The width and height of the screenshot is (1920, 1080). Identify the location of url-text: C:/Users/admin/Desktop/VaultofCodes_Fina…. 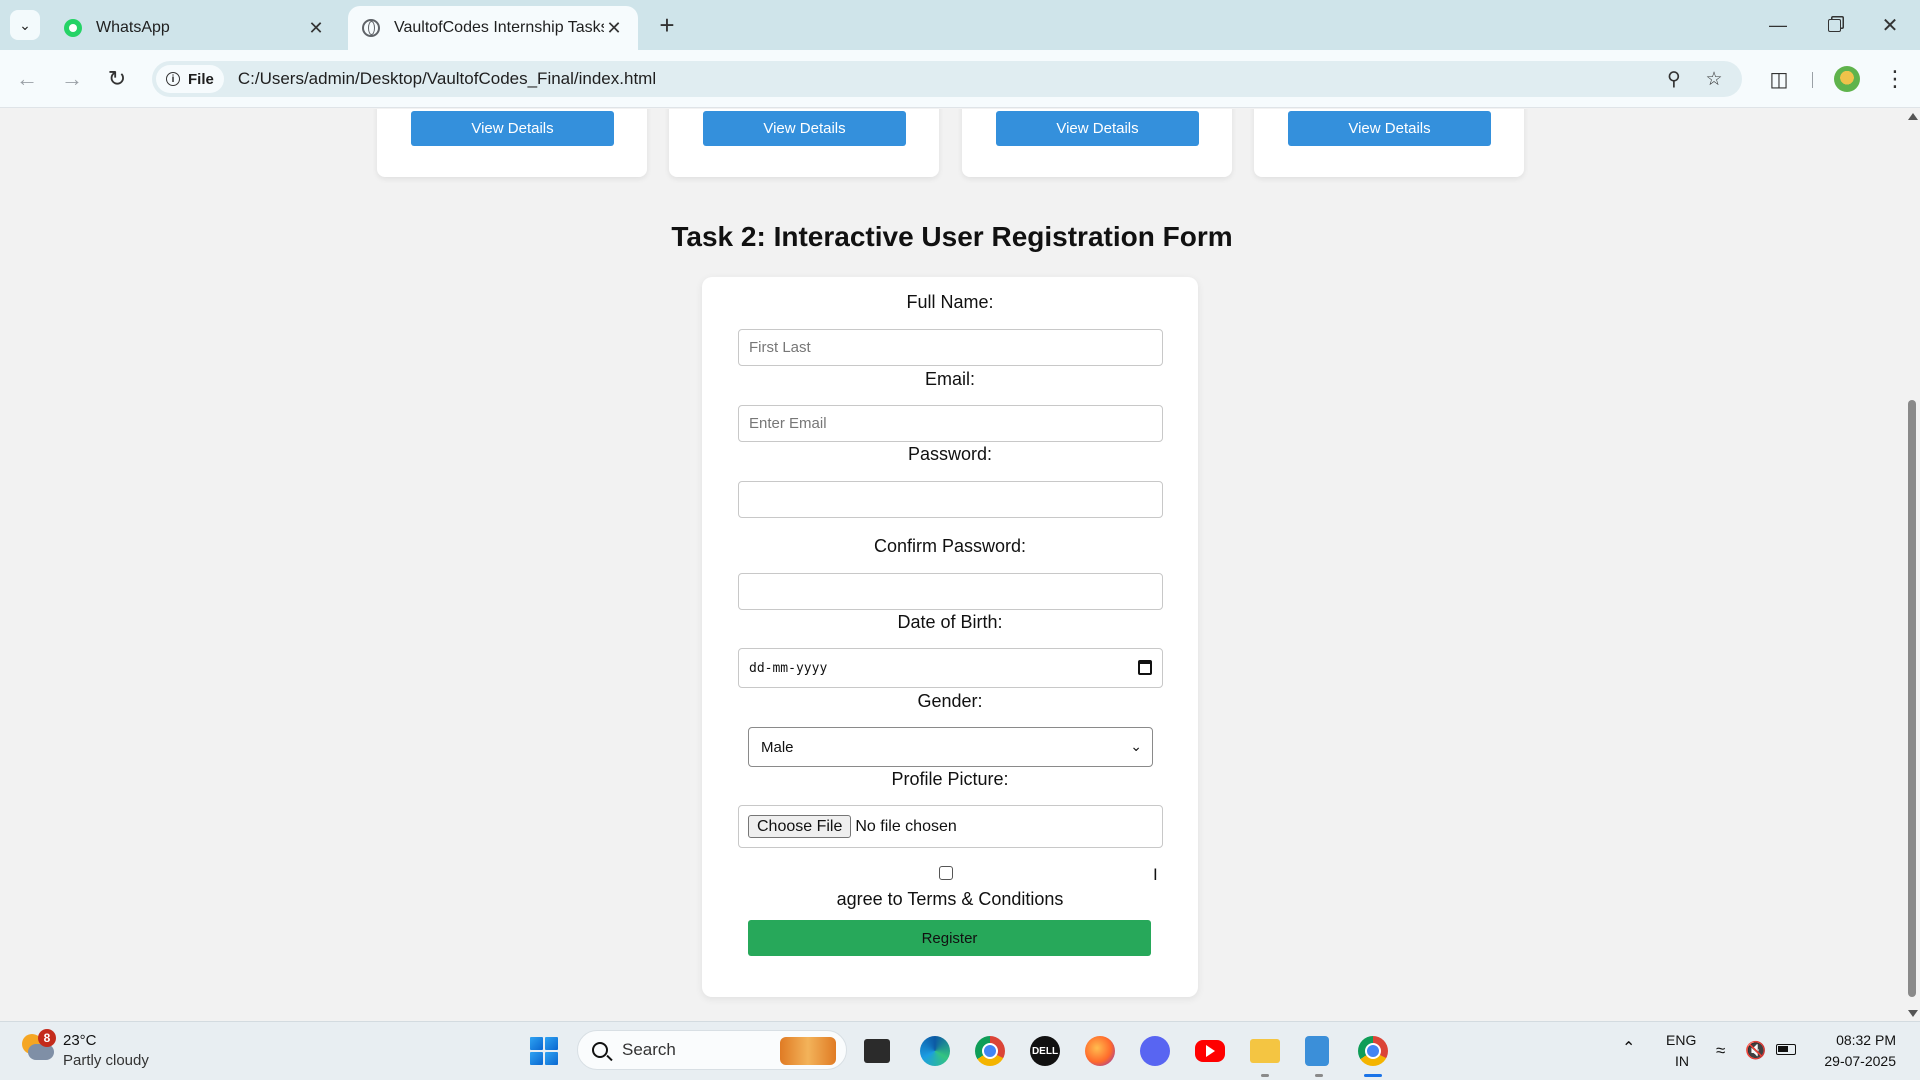
(447, 79).